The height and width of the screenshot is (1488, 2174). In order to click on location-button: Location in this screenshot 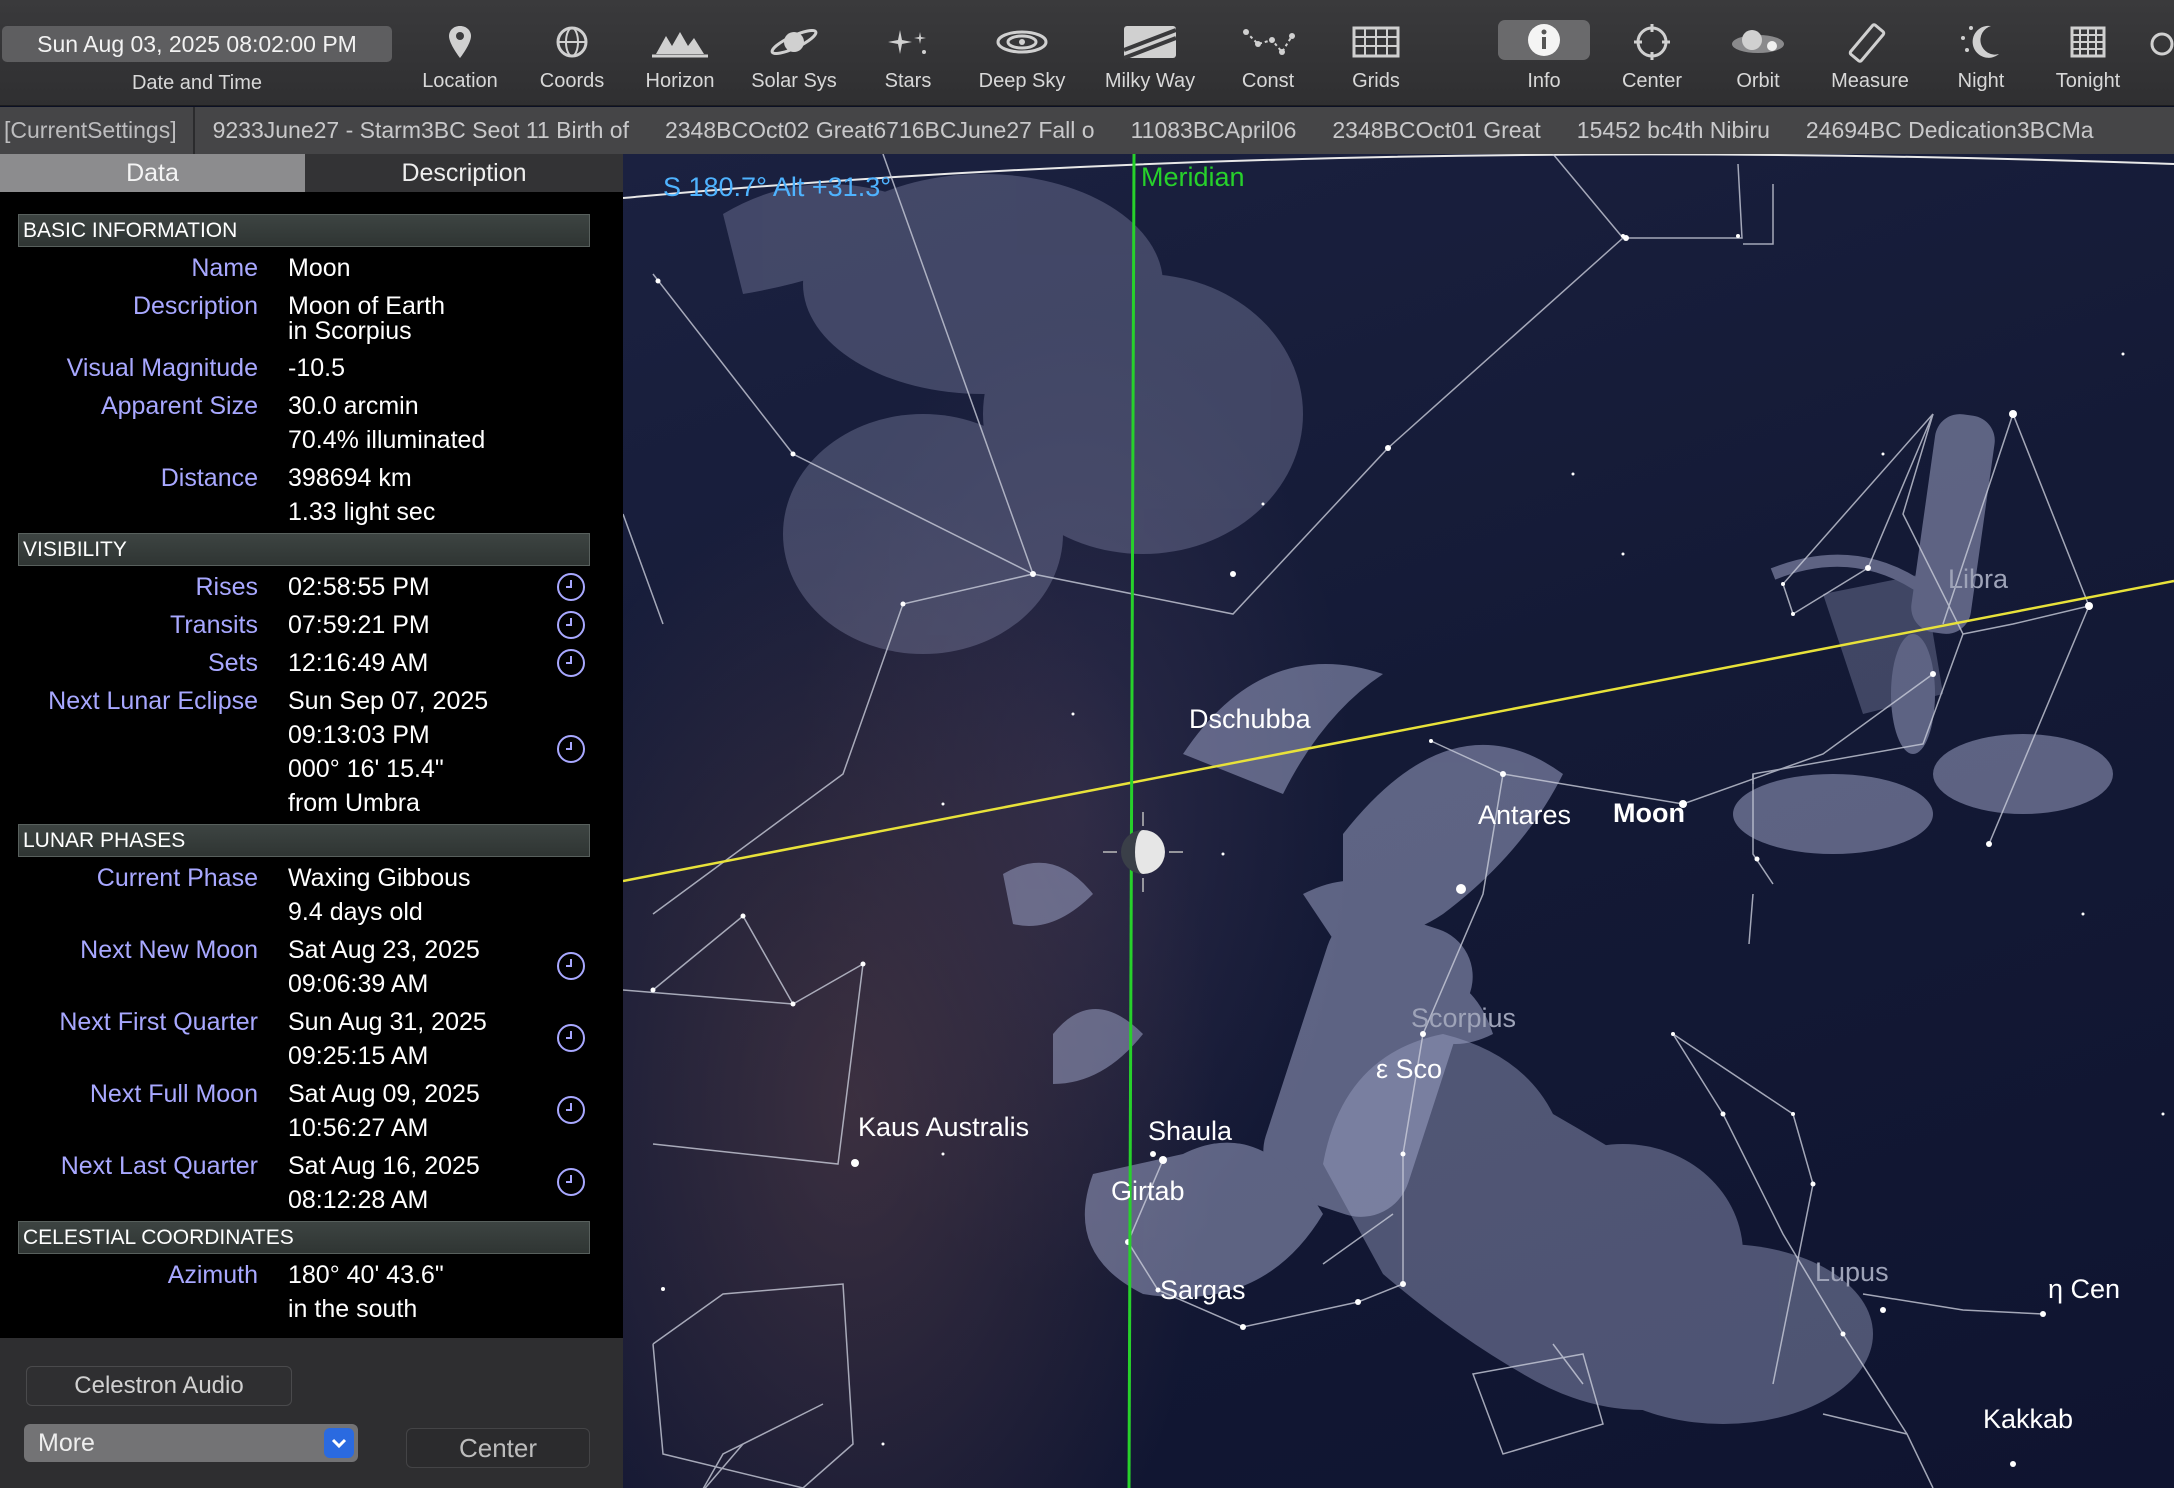, I will do `click(460, 61)`.